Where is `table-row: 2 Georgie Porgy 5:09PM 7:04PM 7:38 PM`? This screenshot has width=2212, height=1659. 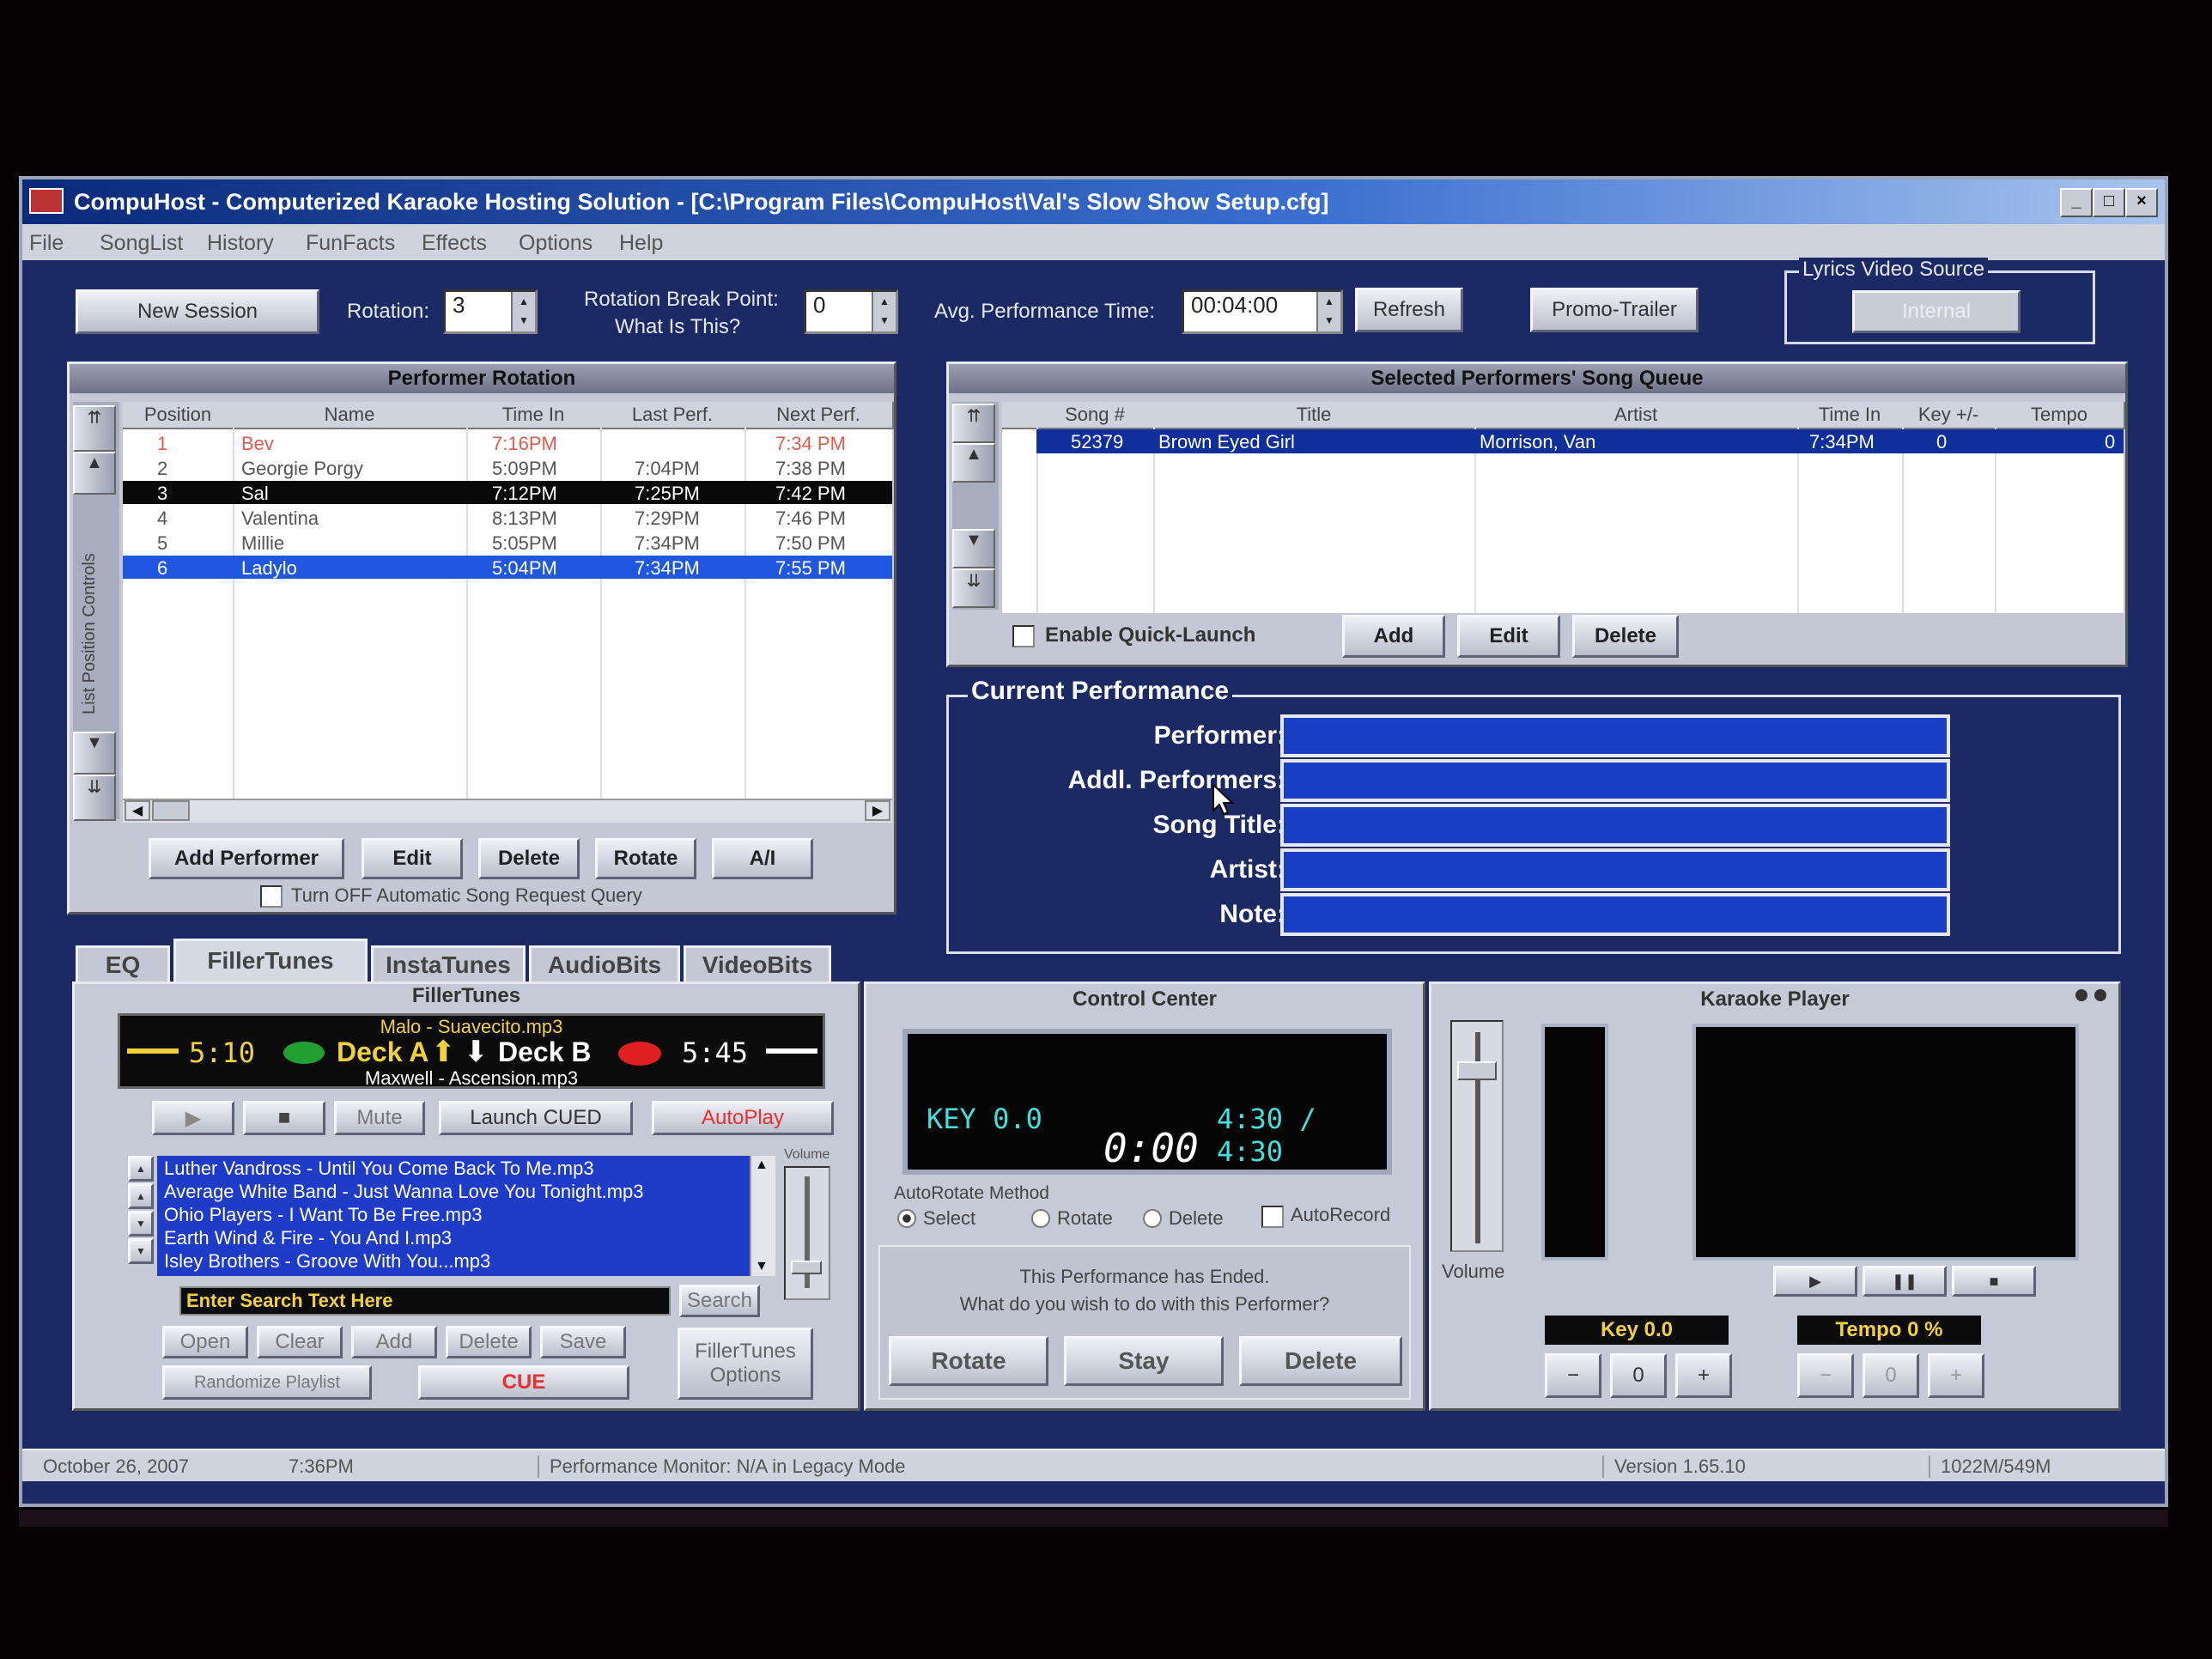
table-row: 2 Georgie Porgy 5:09PM 7:04PM 7:38 PM is located at coordinates (507, 468).